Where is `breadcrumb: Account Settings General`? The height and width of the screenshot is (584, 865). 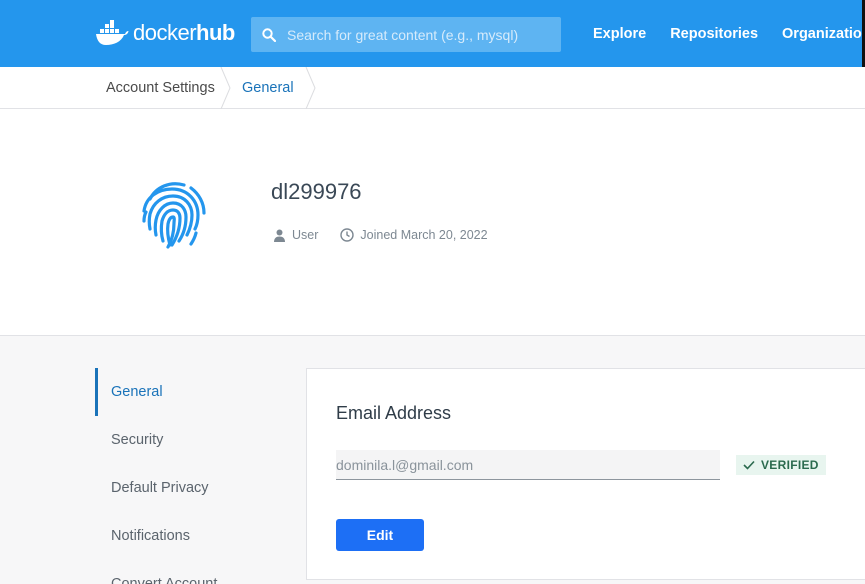 breadcrumb: Account Settings General is located at coordinates (432, 88).